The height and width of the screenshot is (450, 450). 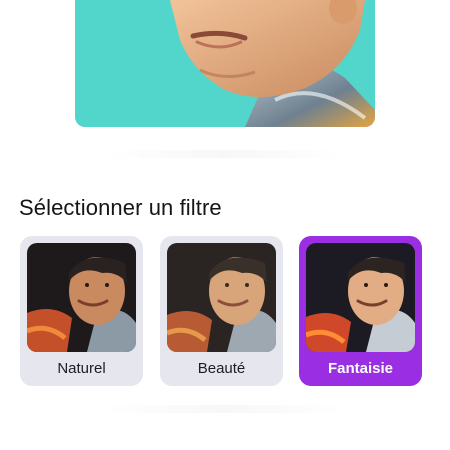 I want to click on filter-label: Fantaisie, so click(x=360, y=368).